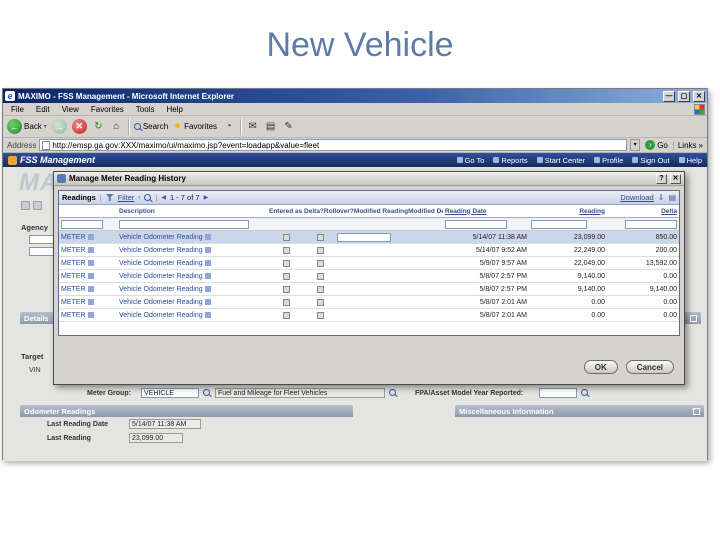  What do you see at coordinates (687, 145) in the screenshot?
I see `links-button: Links »` at bounding box center [687, 145].